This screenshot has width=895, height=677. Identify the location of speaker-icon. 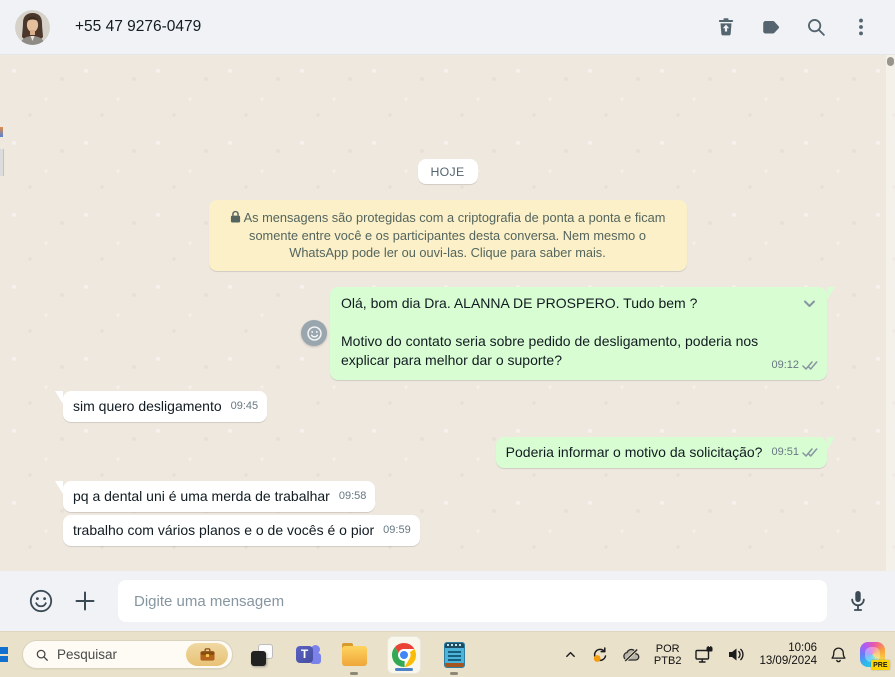
(737, 654).